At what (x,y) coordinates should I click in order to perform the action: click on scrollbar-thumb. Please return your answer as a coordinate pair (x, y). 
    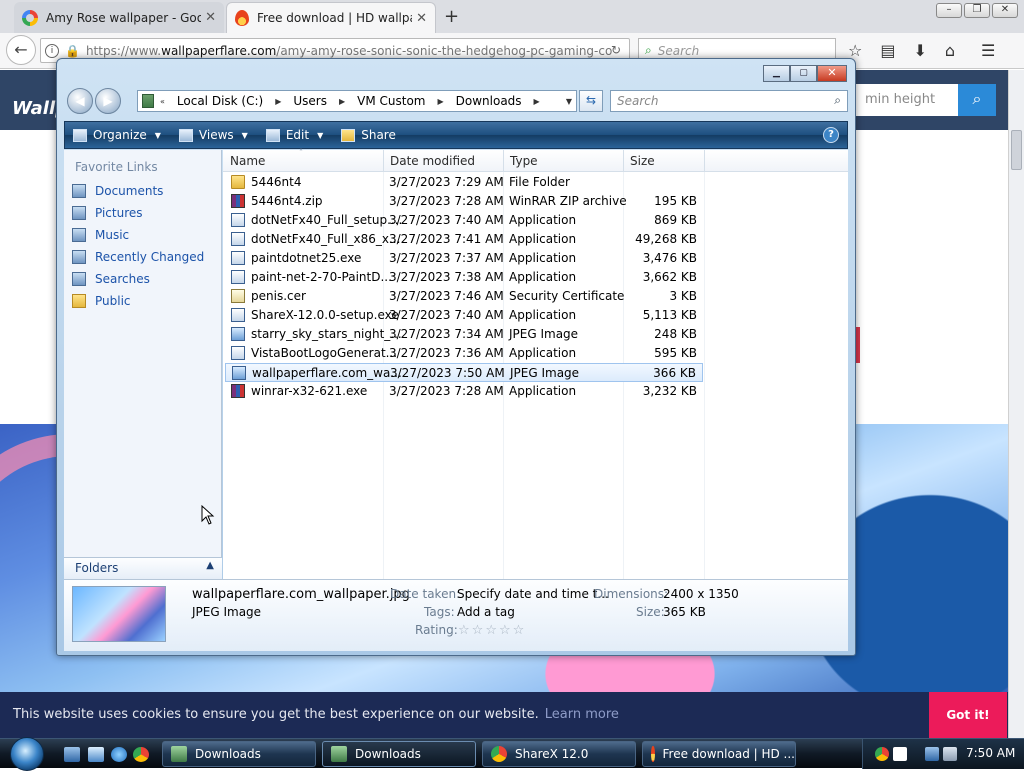
    Looking at the image, I should click on (1016, 150).